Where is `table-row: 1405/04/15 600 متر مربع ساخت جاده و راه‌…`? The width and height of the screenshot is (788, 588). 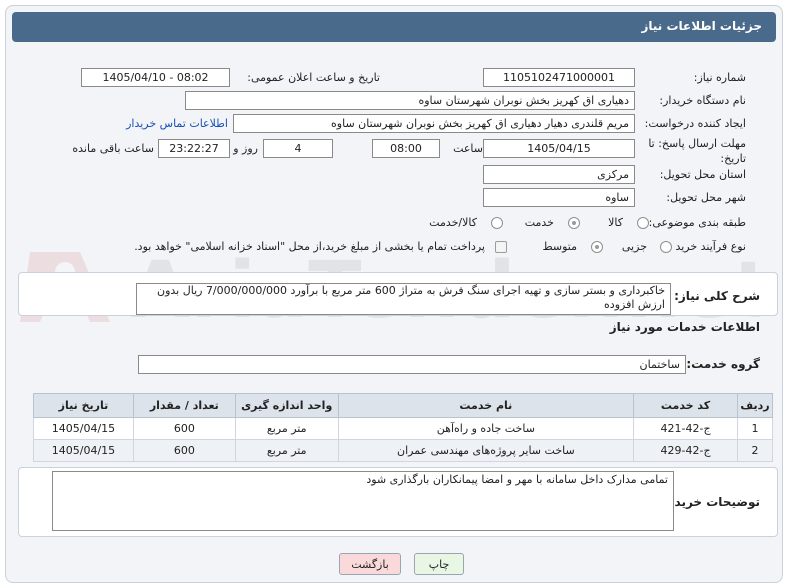
table-row: 1405/04/15 600 متر مربع ساخت جاده و راه‌… is located at coordinates (403, 428).